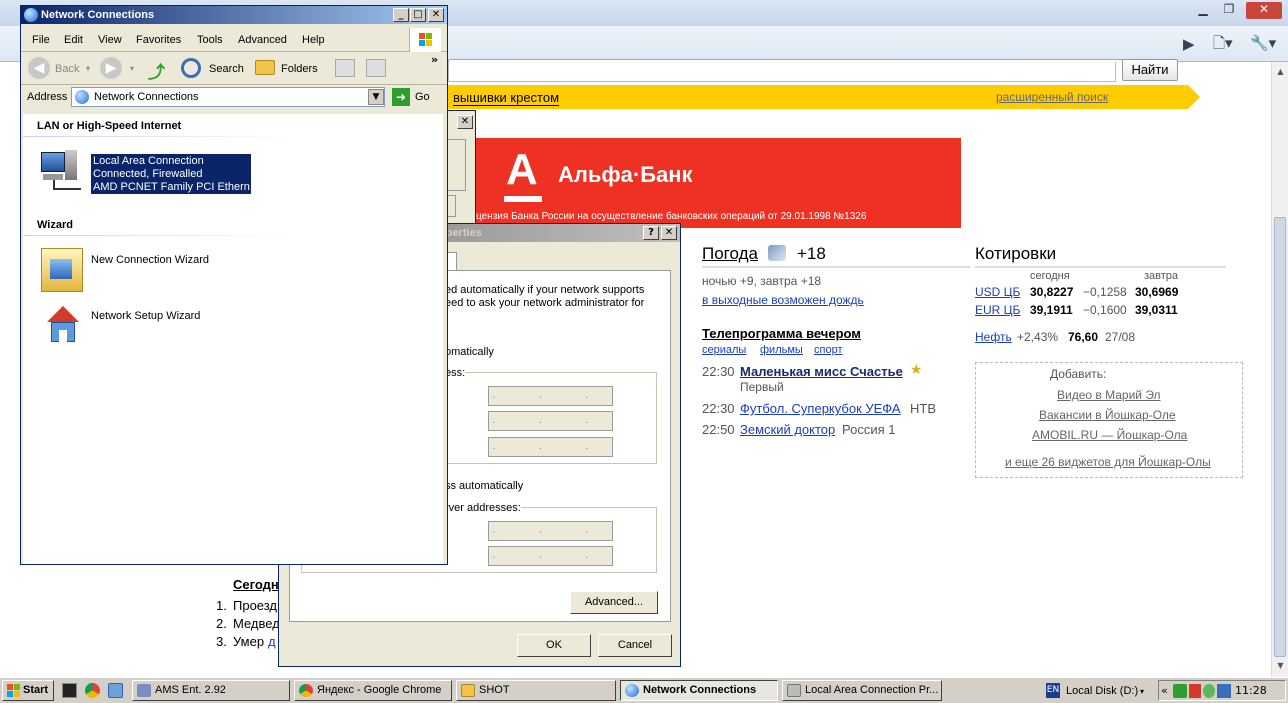 This screenshot has width=1288, height=703. I want to click on start-button: Start, so click(28, 690).